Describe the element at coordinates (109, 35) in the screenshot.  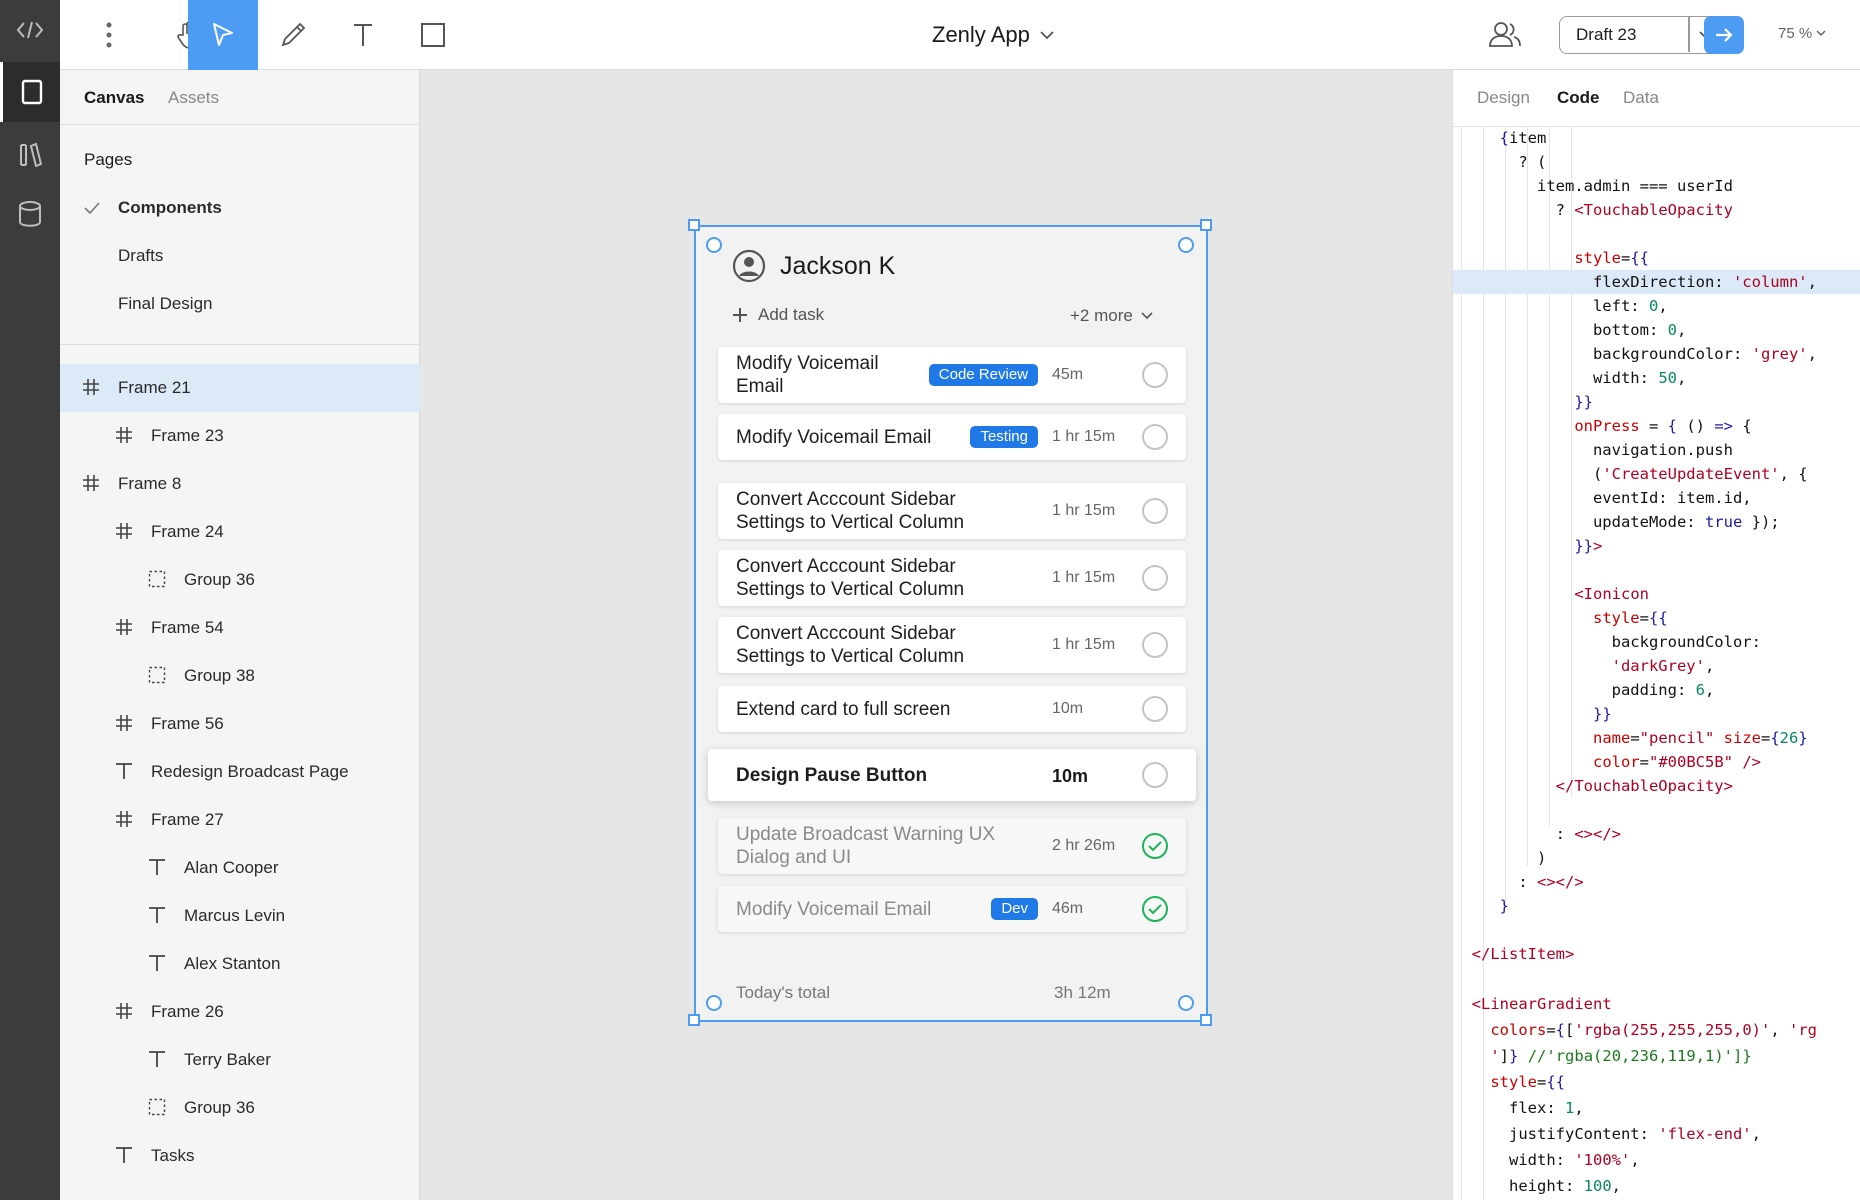
I see `more-options-icon` at that location.